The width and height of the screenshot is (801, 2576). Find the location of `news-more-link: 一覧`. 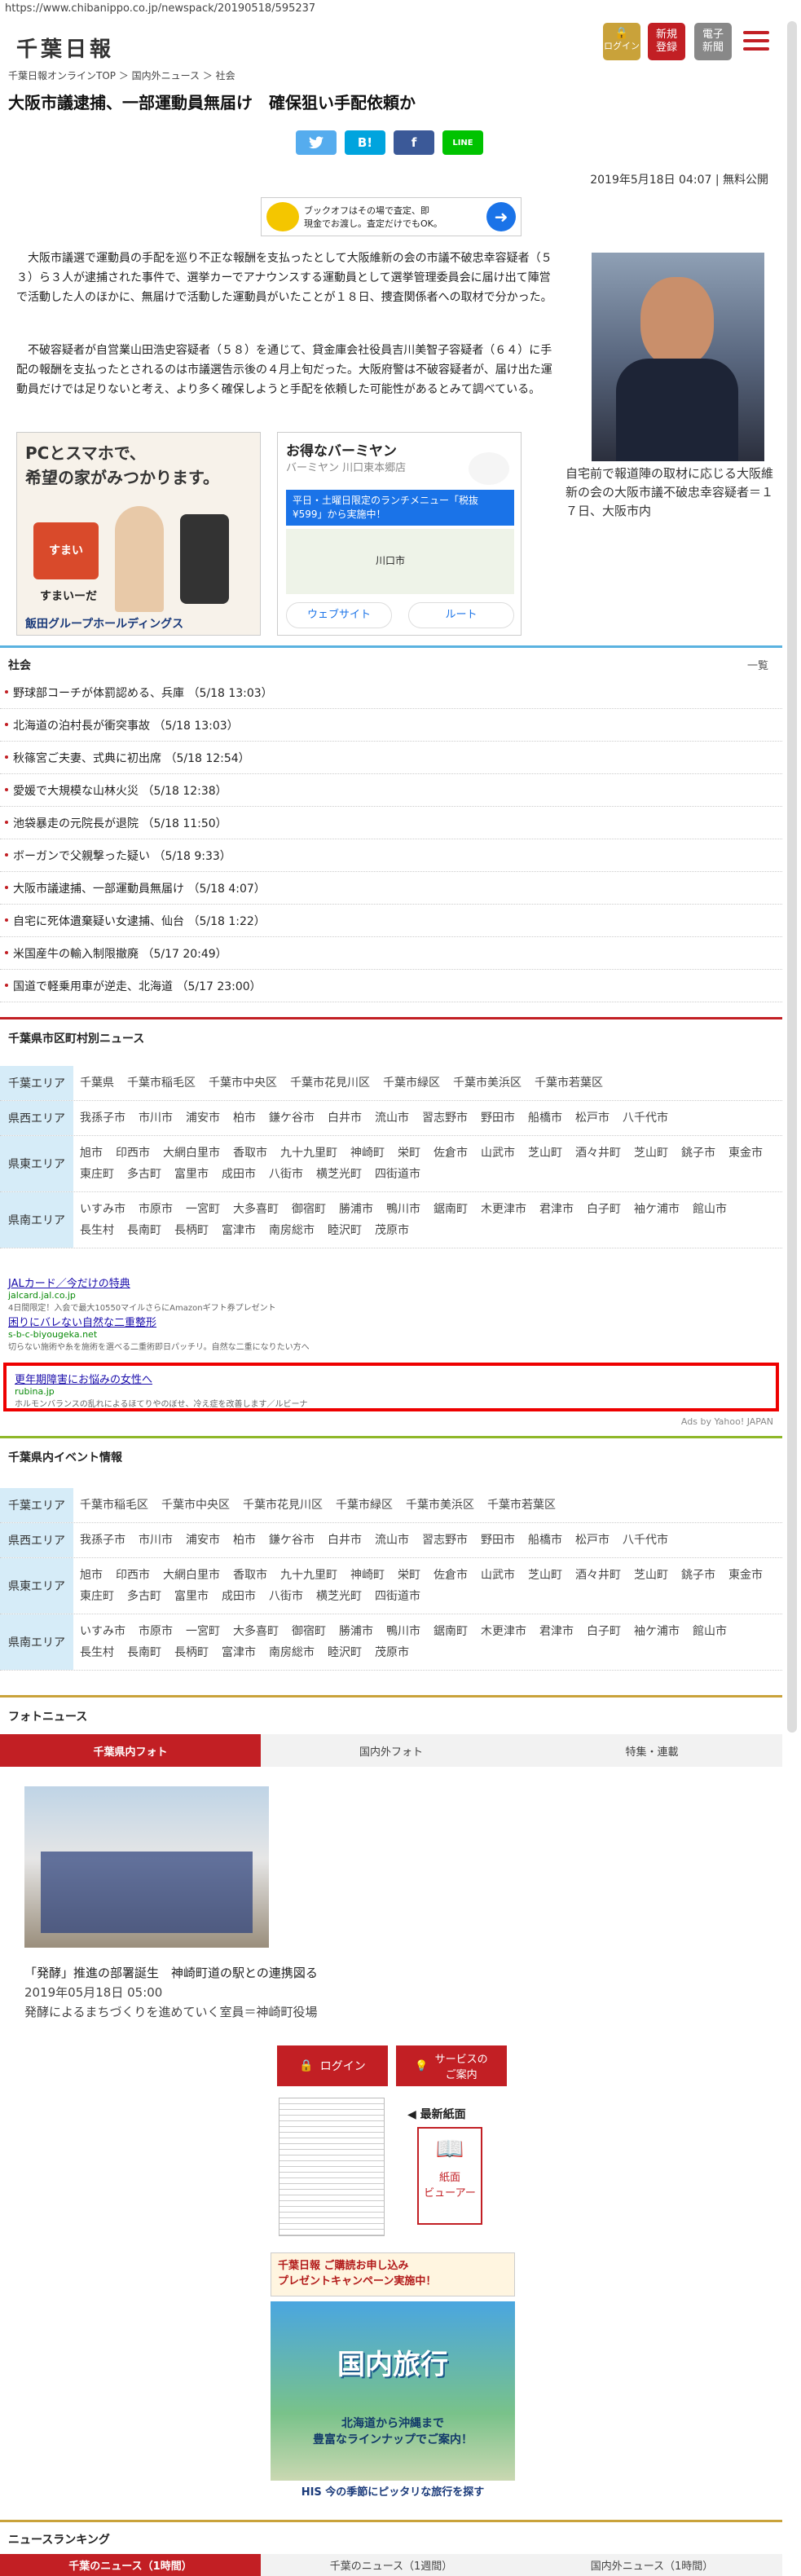

news-more-link: 一覧 is located at coordinates (757, 664).